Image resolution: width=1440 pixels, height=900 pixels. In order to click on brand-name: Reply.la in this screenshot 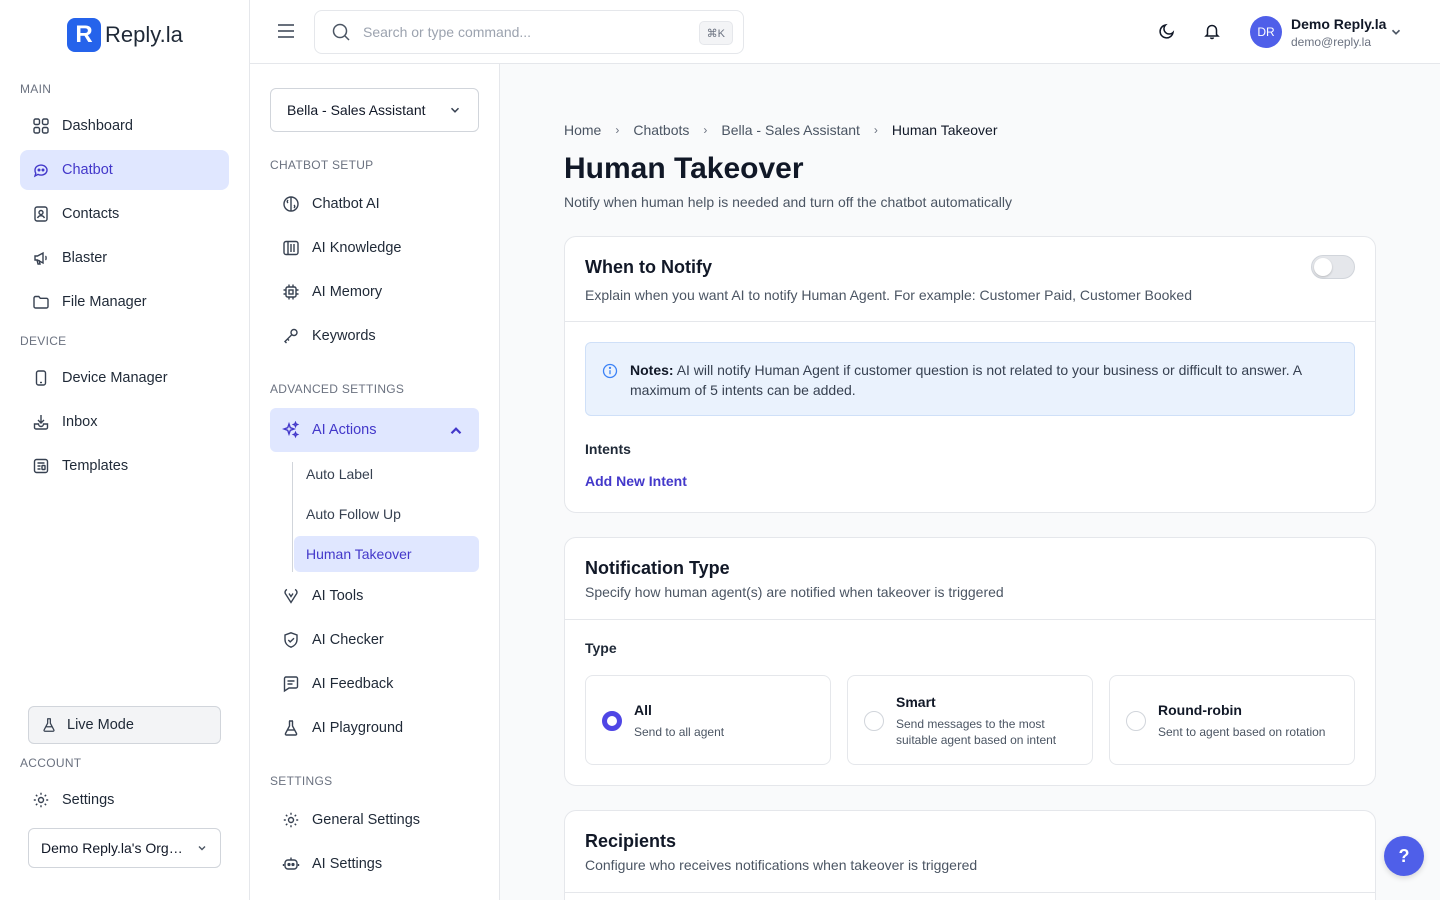, I will do `click(144, 34)`.